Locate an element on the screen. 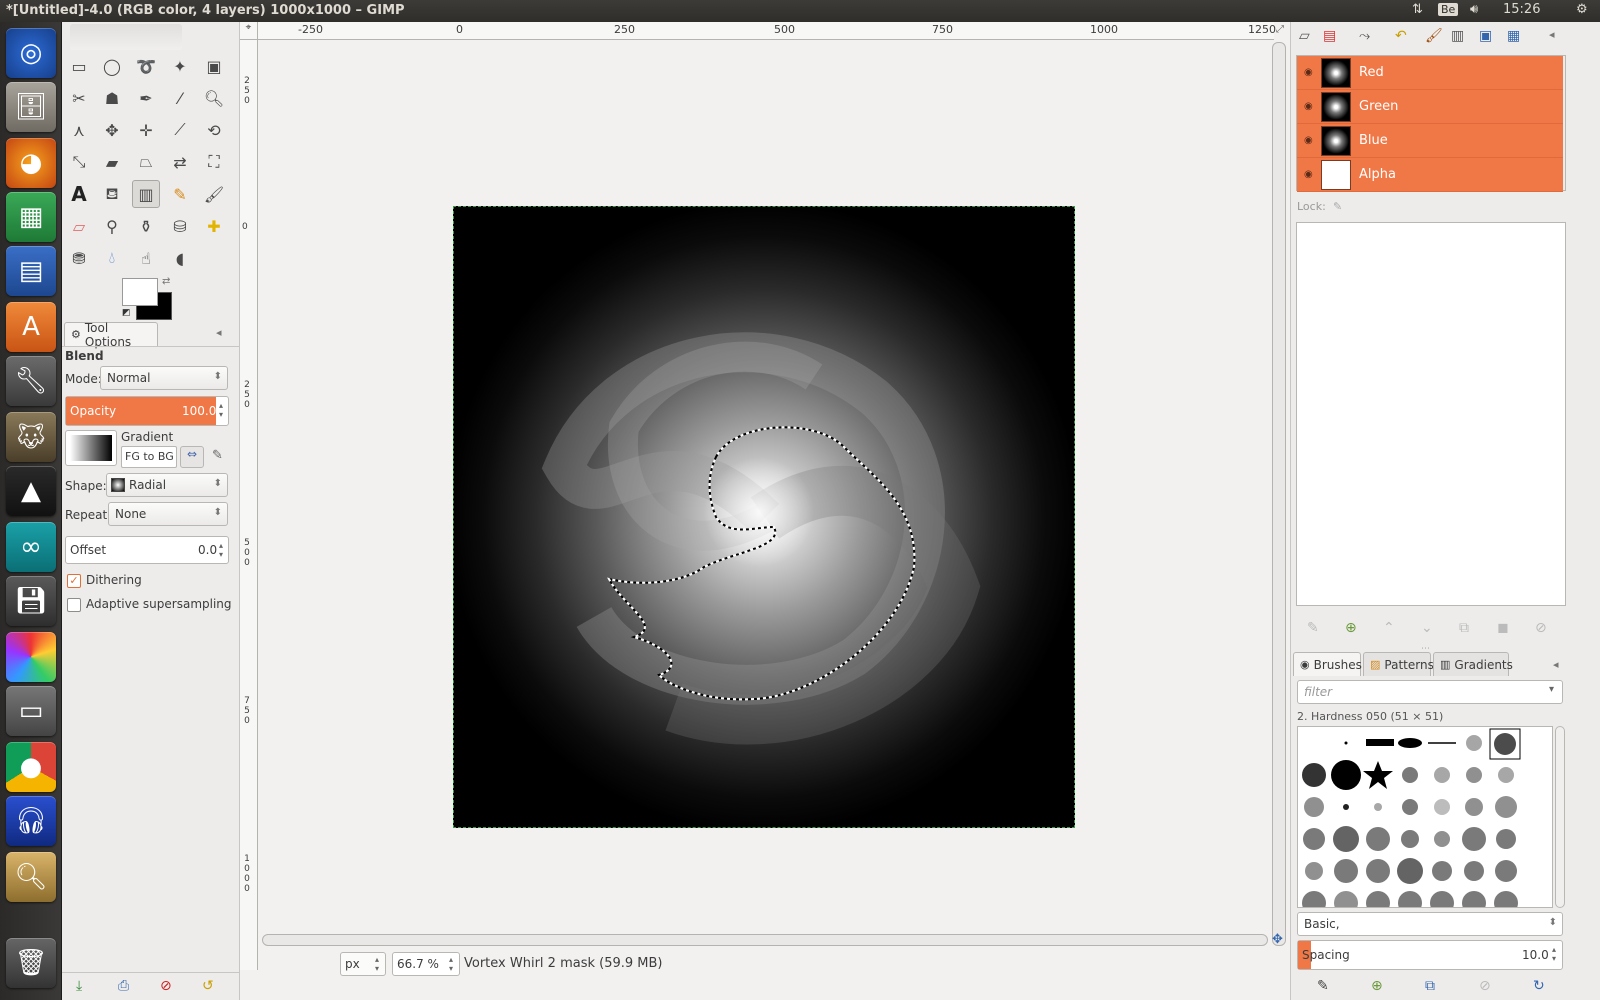 The width and height of the screenshot is (1600, 1000). flip-tool-icon: ⇄ is located at coordinates (180, 162).